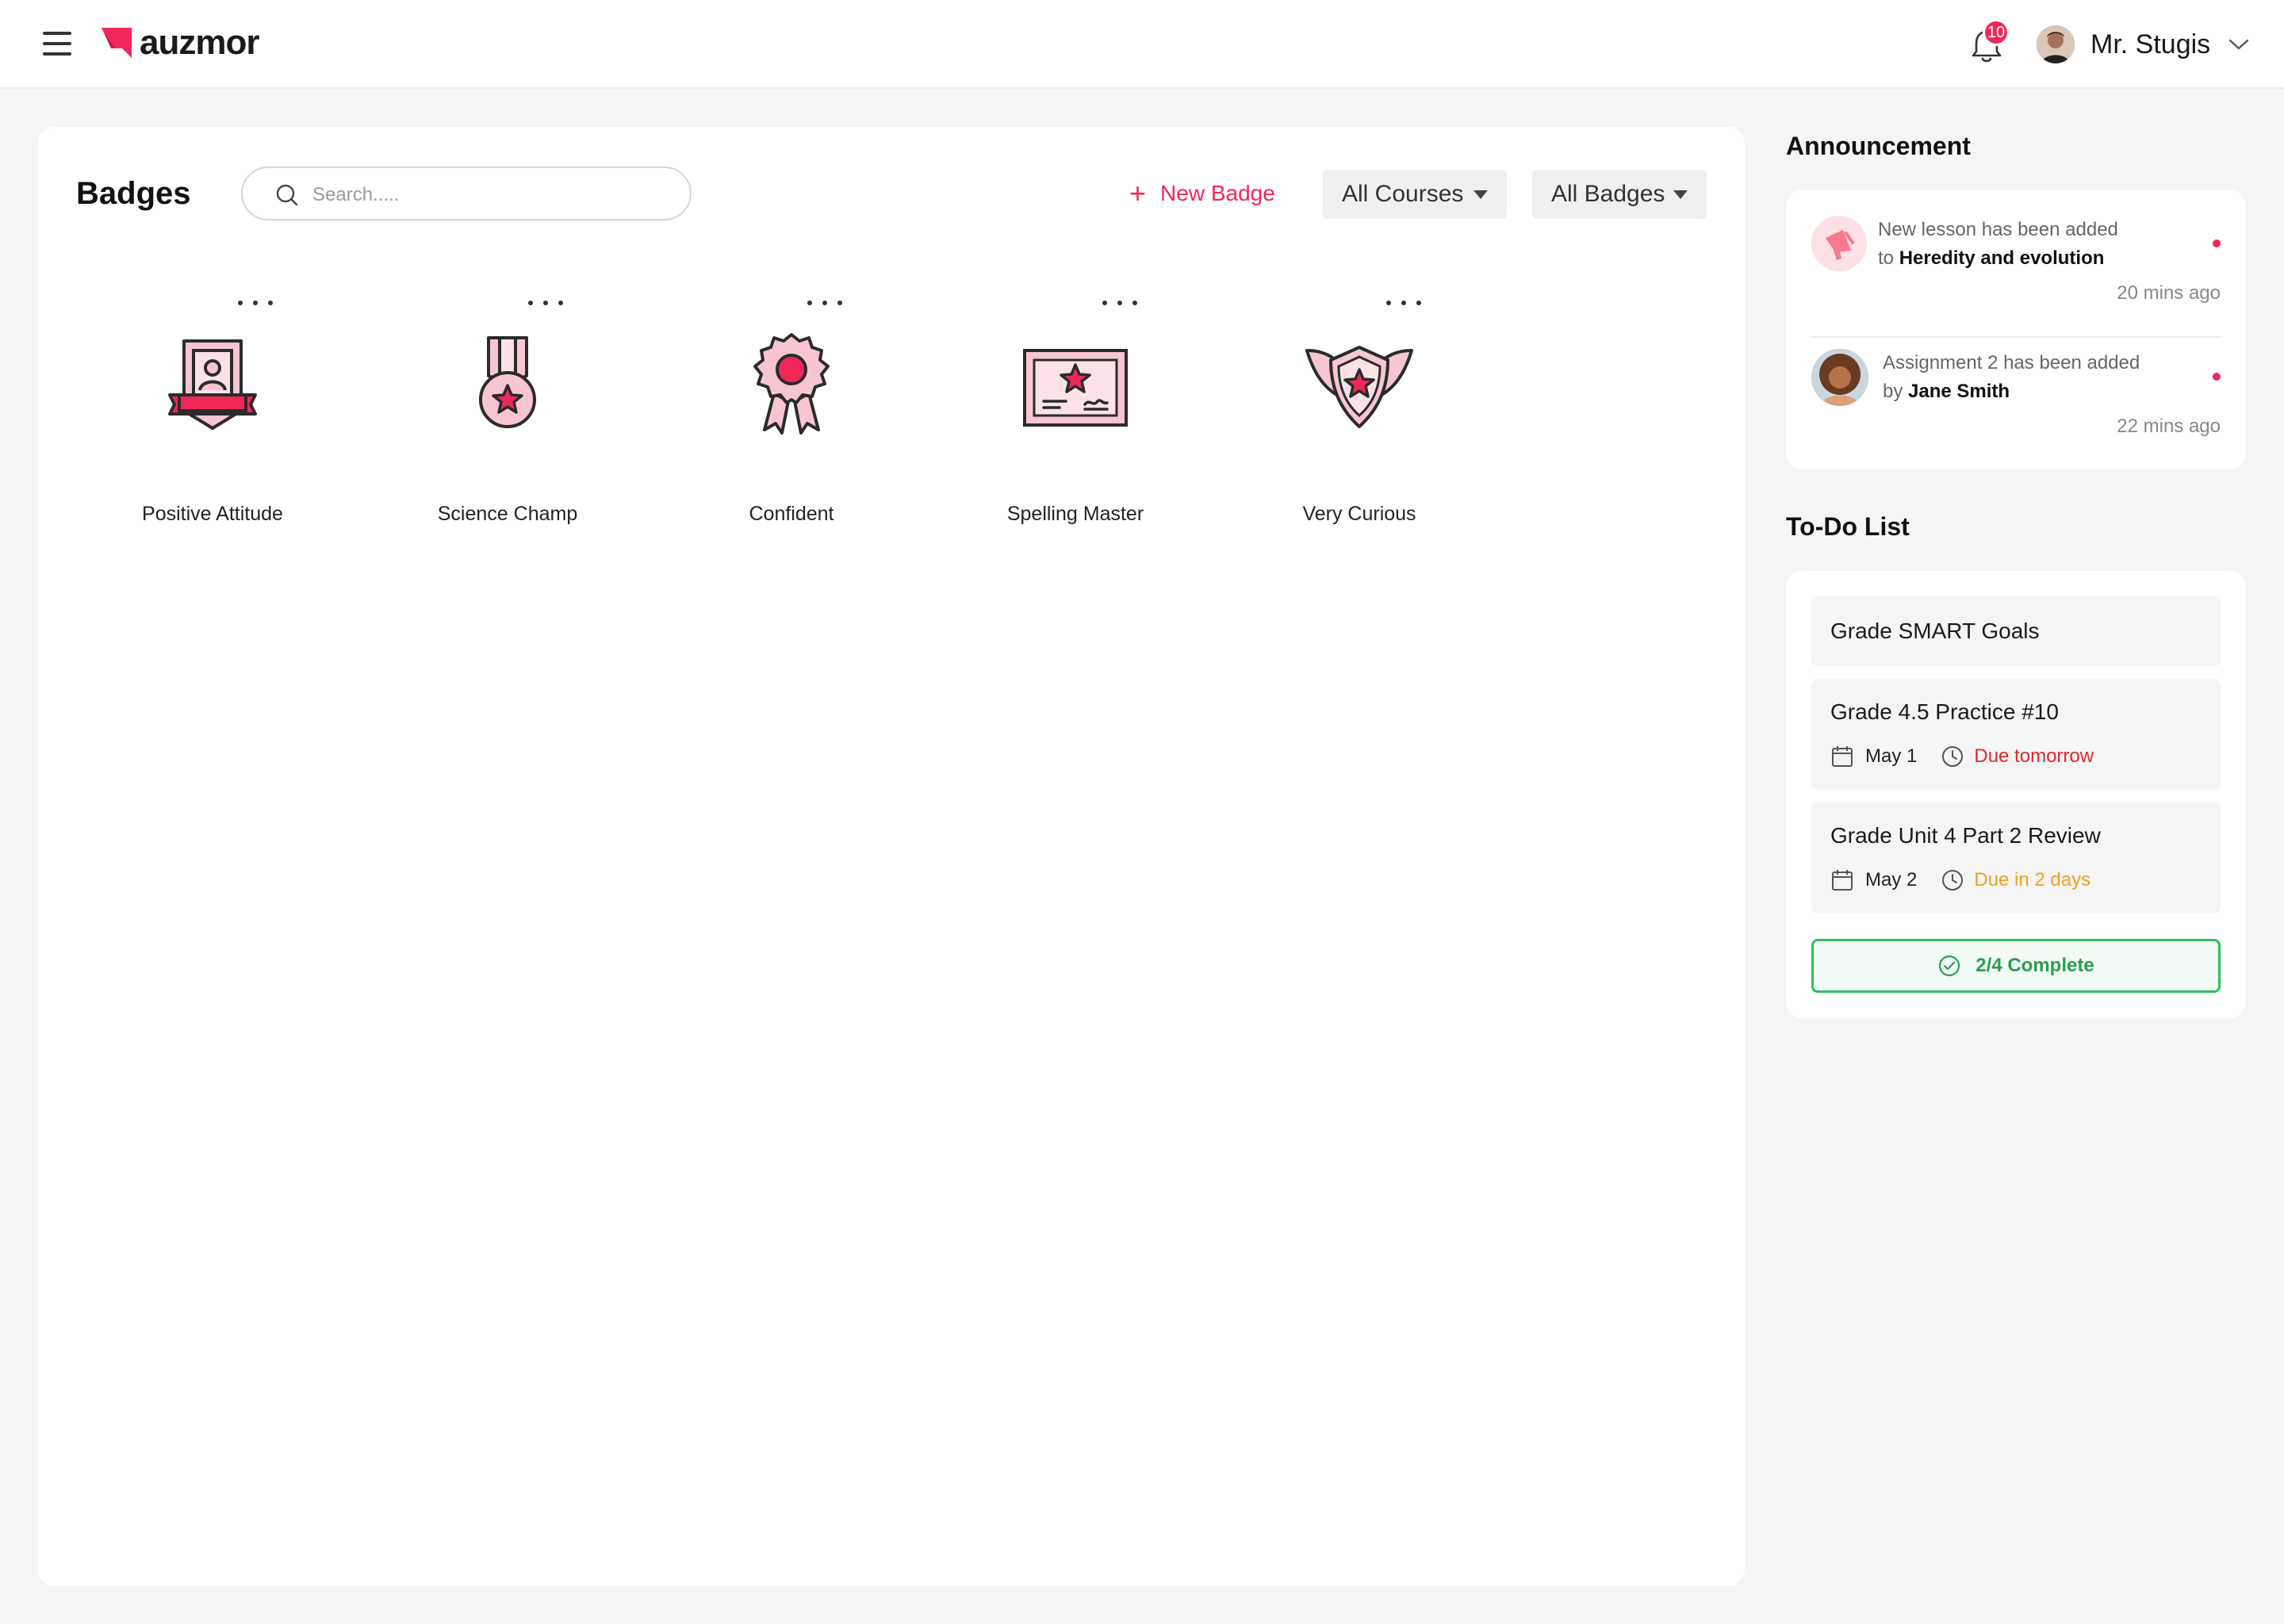 The width and height of the screenshot is (2284, 1624). What do you see at coordinates (1138, 193) in the screenshot?
I see `plus-icon: +` at bounding box center [1138, 193].